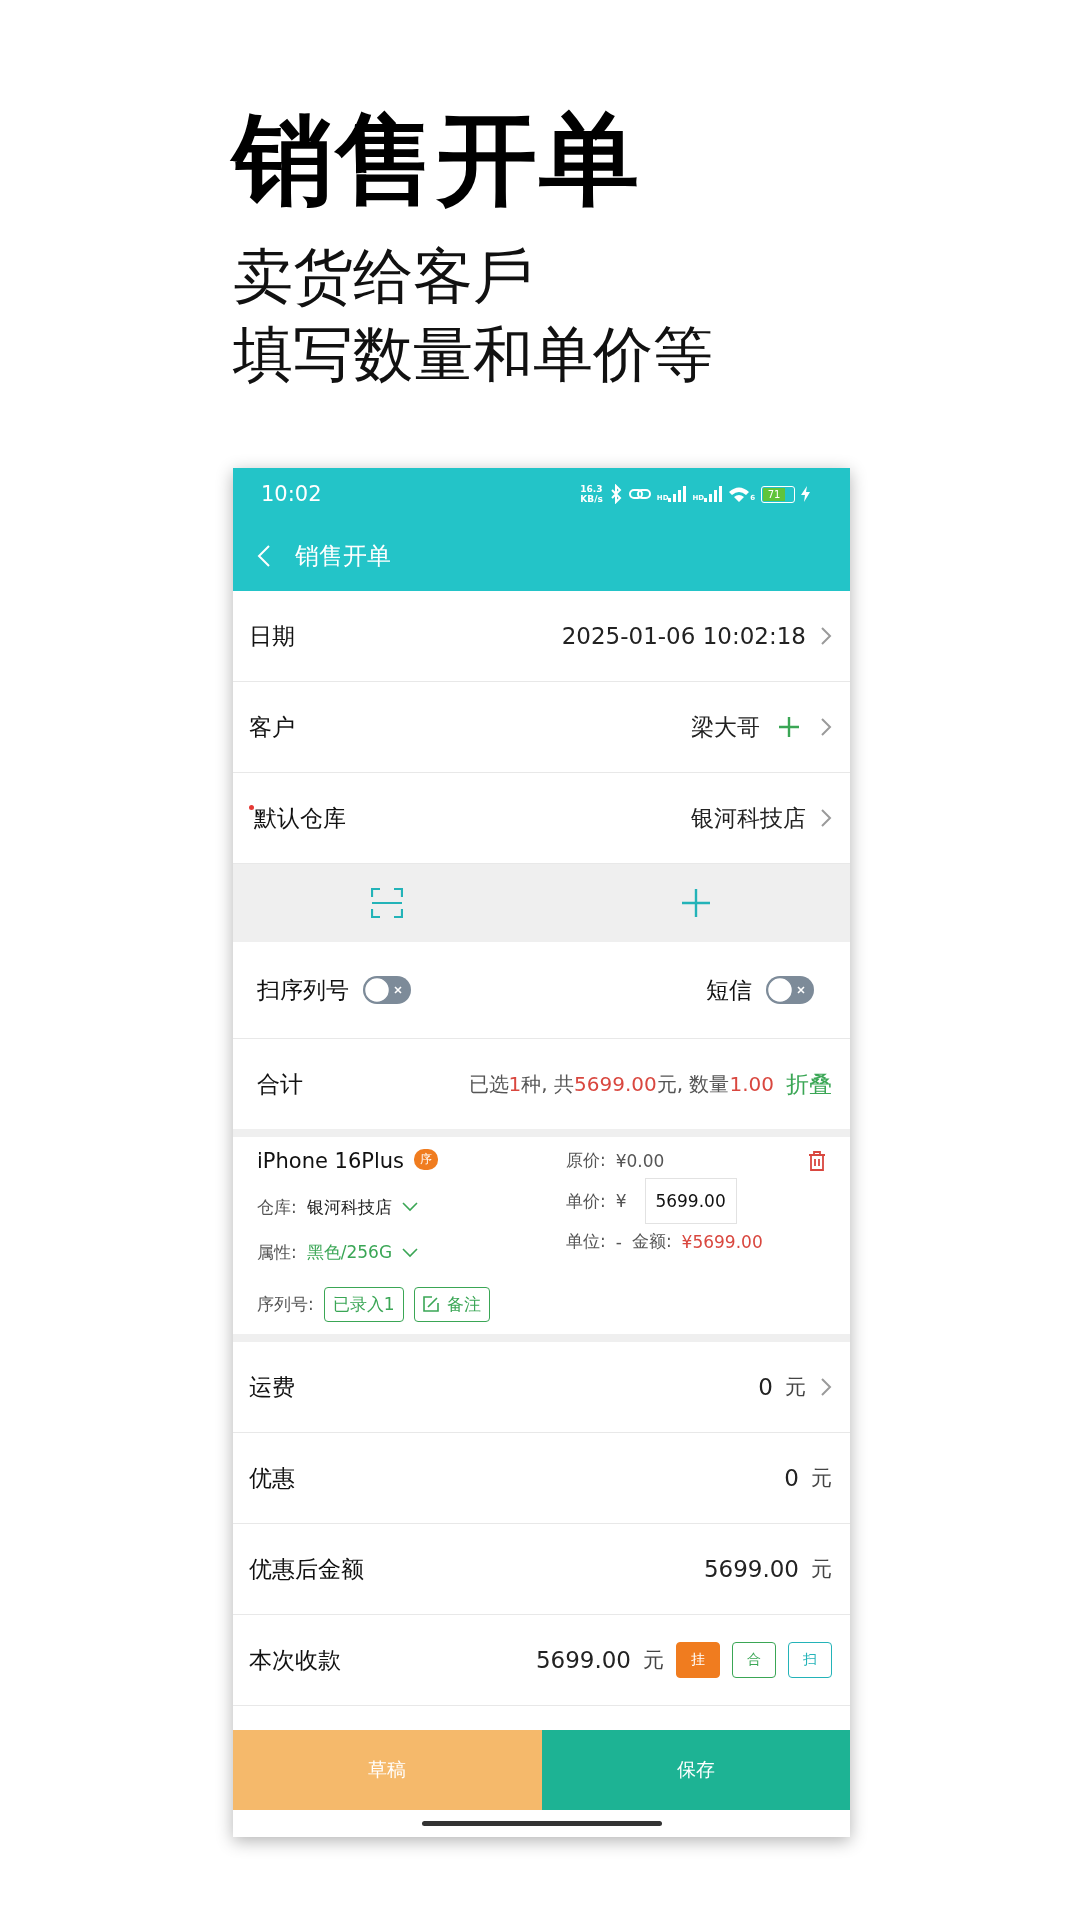 Image resolution: width=1080 pixels, height=1920 pixels. I want to click on amount-value: ¥5699.00, so click(722, 1241).